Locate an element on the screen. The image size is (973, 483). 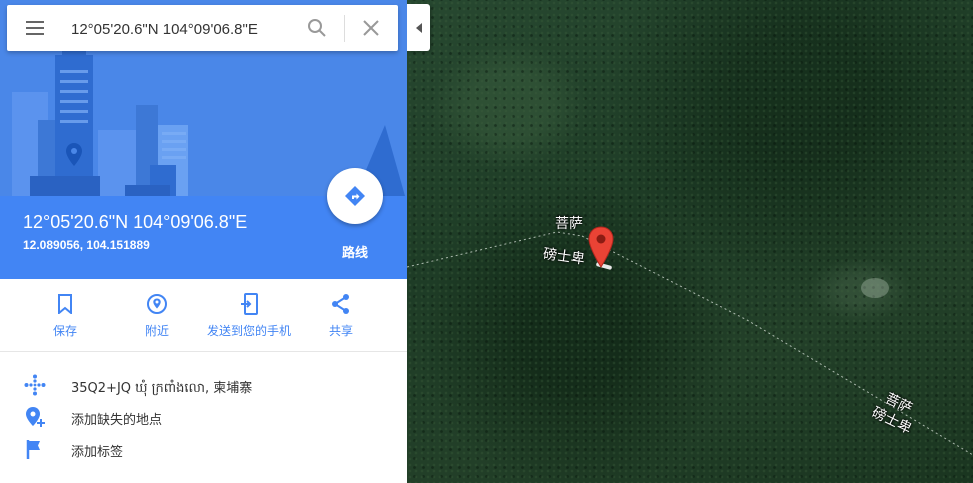
directions-button is located at coordinates (355, 196).